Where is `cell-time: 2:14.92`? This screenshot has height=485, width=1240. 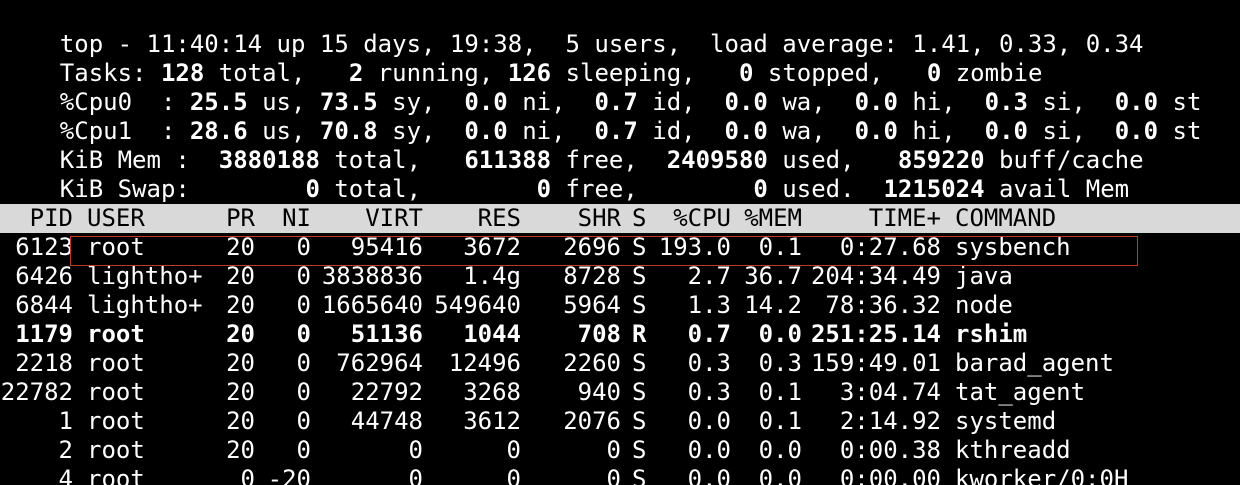 cell-time: 2:14.92 is located at coordinates (890, 421).